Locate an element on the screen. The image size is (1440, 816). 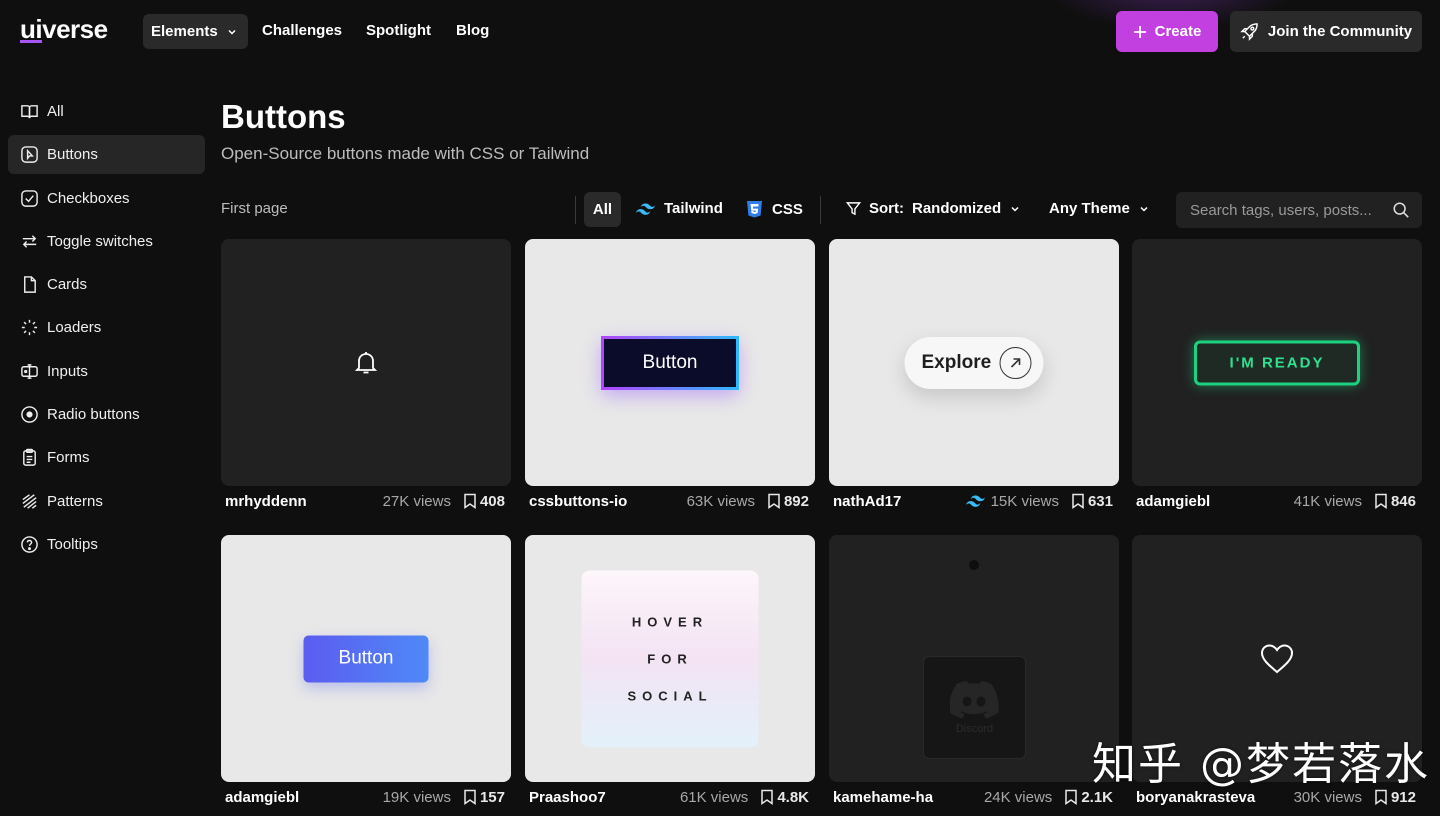
explore-button: Explore is located at coordinates (974, 362).